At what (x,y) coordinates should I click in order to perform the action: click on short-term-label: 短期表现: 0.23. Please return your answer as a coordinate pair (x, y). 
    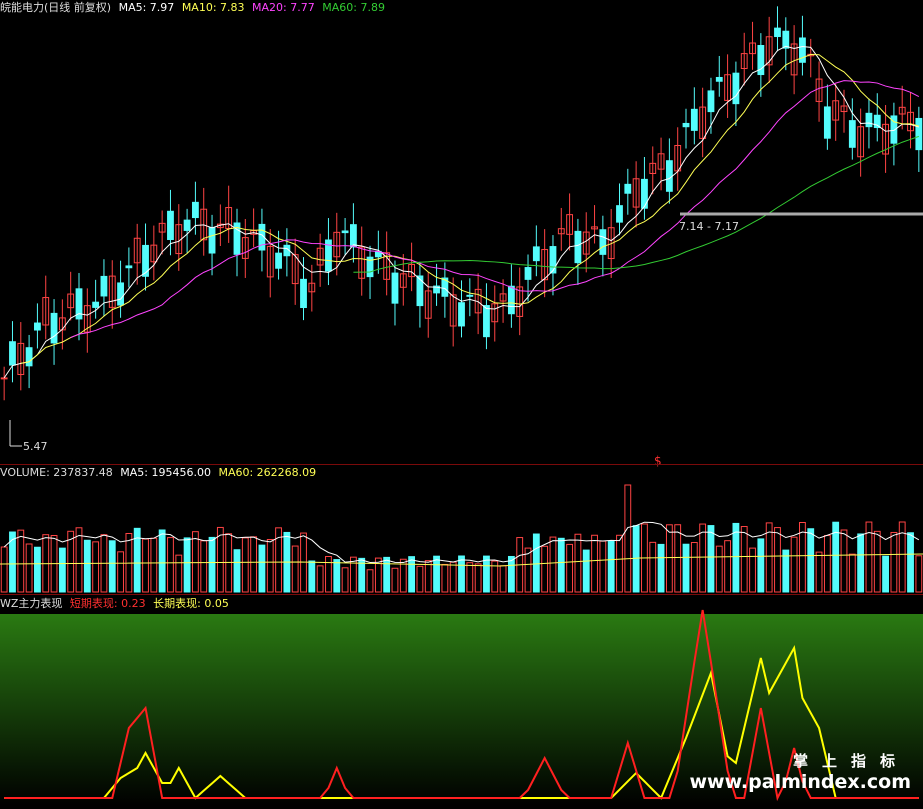
    Looking at the image, I should click on (107, 603).